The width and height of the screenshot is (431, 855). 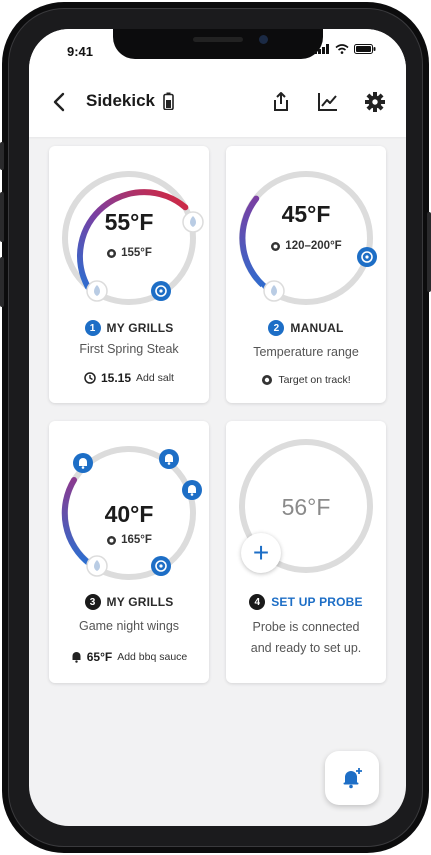 I want to click on device-battery-icon, so click(x=168, y=101).